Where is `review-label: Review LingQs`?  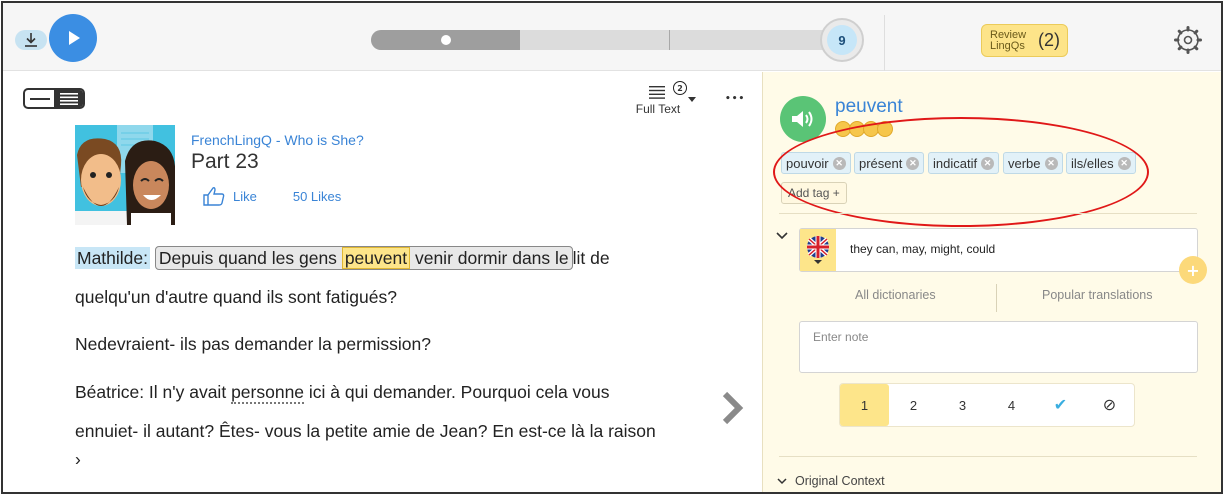 review-label: Review LingQs is located at coordinates (1008, 40).